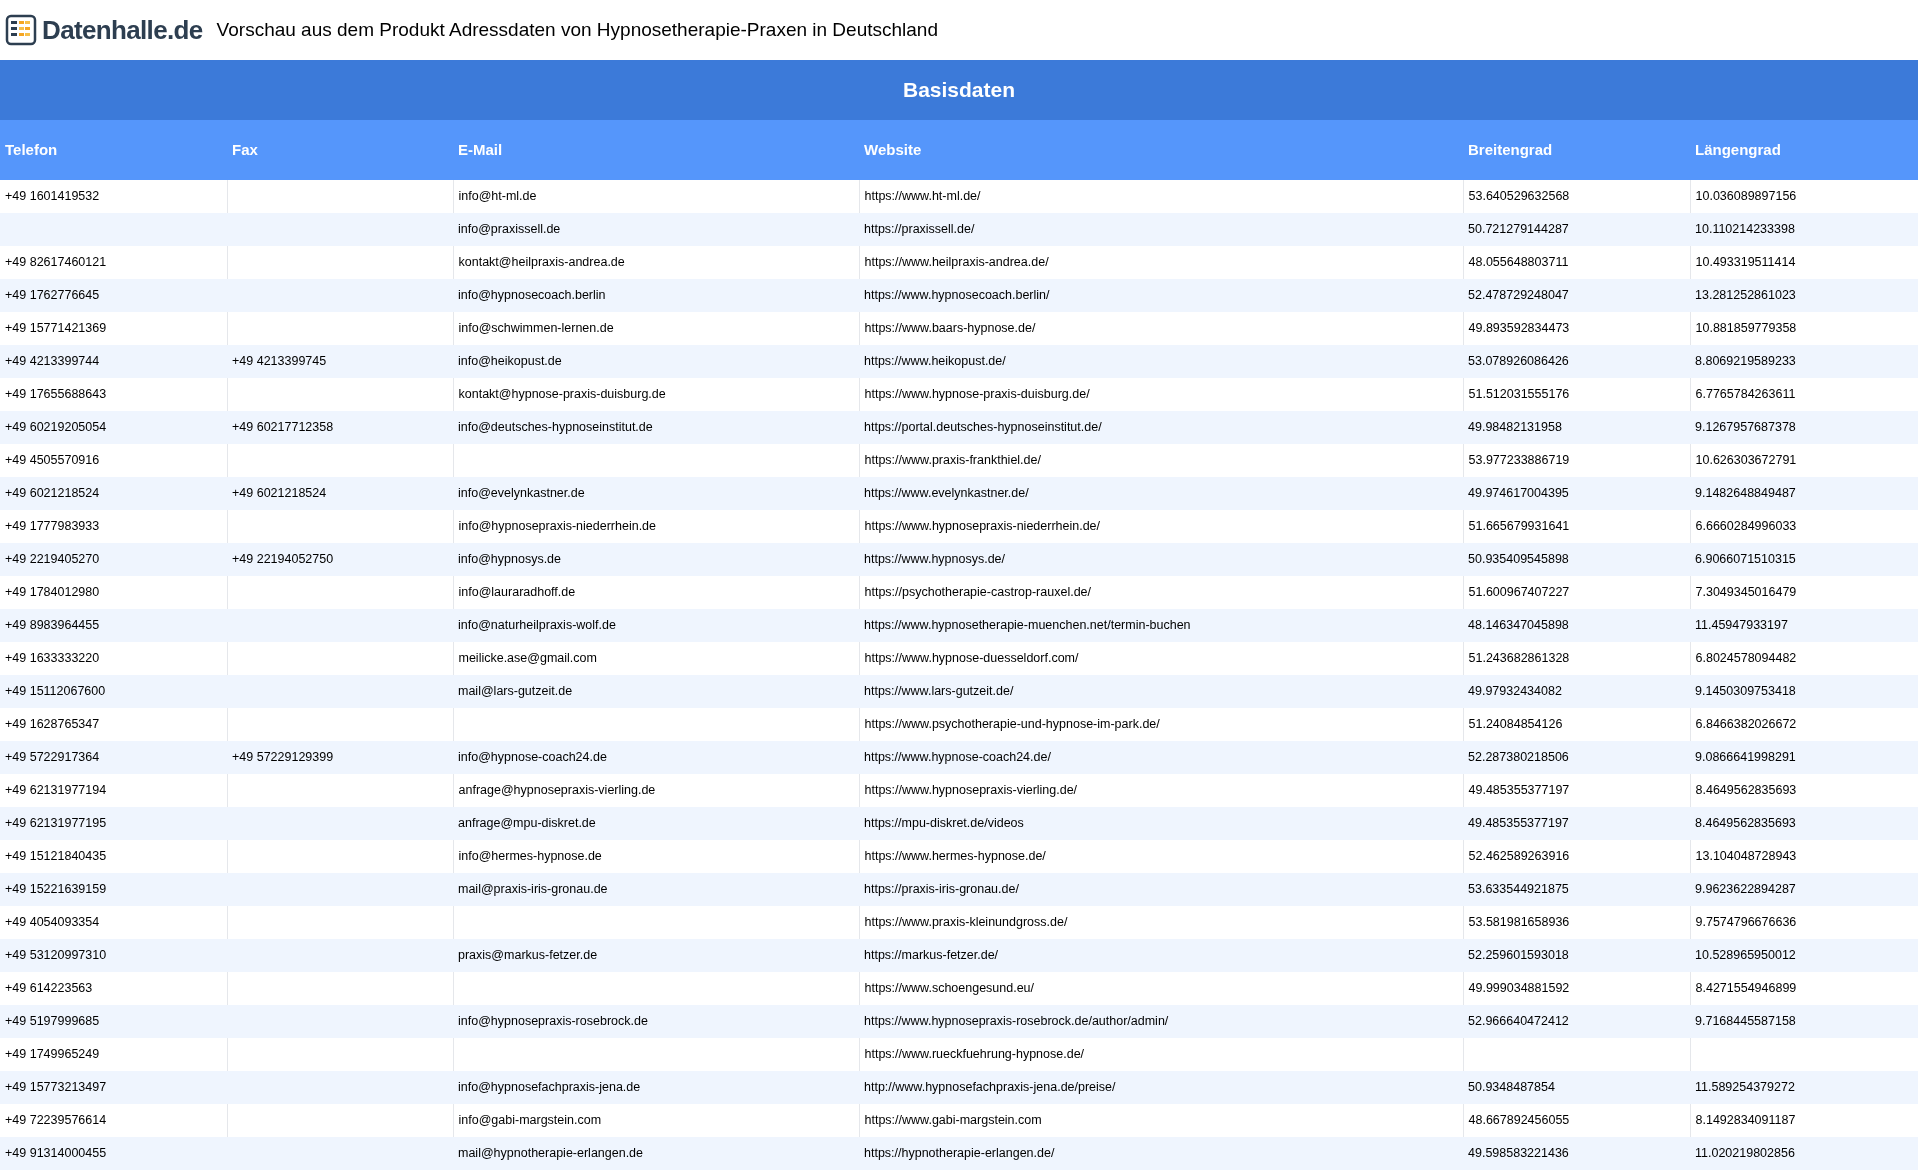 This screenshot has height=1170, width=1920. What do you see at coordinates (1161, 691) in the screenshot?
I see `table-cell: https://www.lars-gutzeit.de/` at bounding box center [1161, 691].